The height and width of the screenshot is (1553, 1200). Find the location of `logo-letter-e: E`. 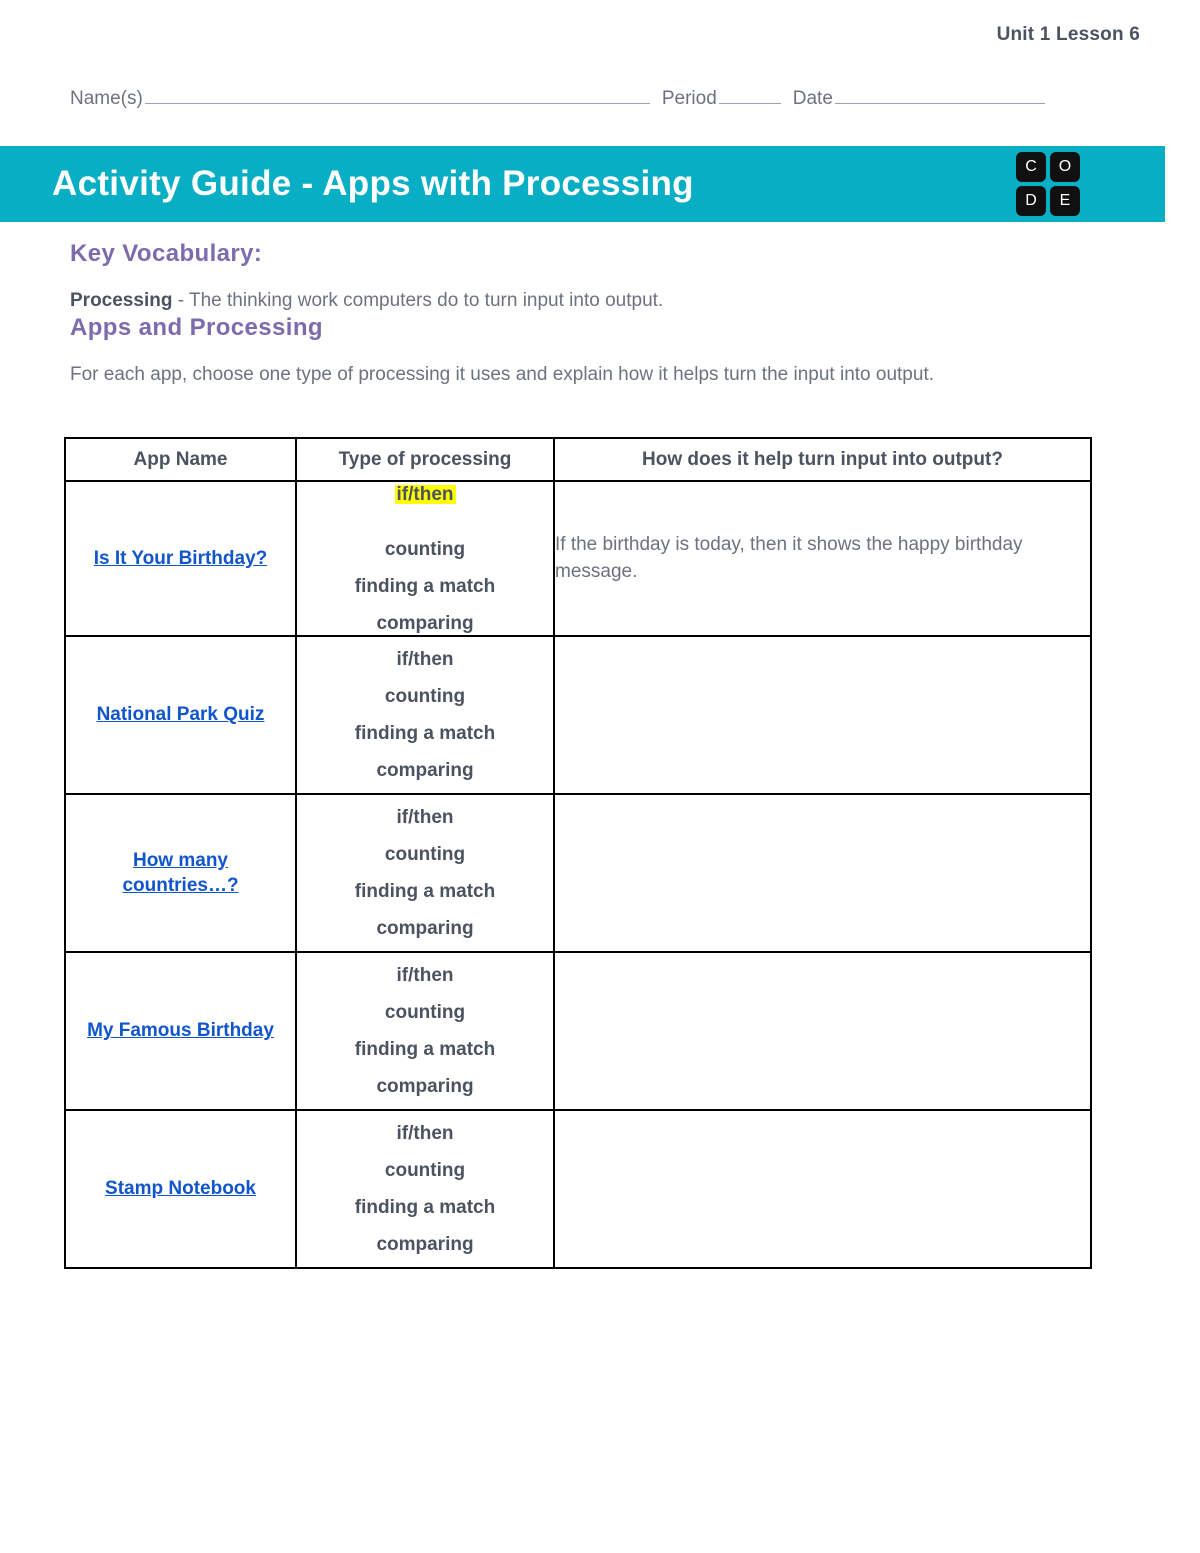

logo-letter-e: E is located at coordinates (1065, 201).